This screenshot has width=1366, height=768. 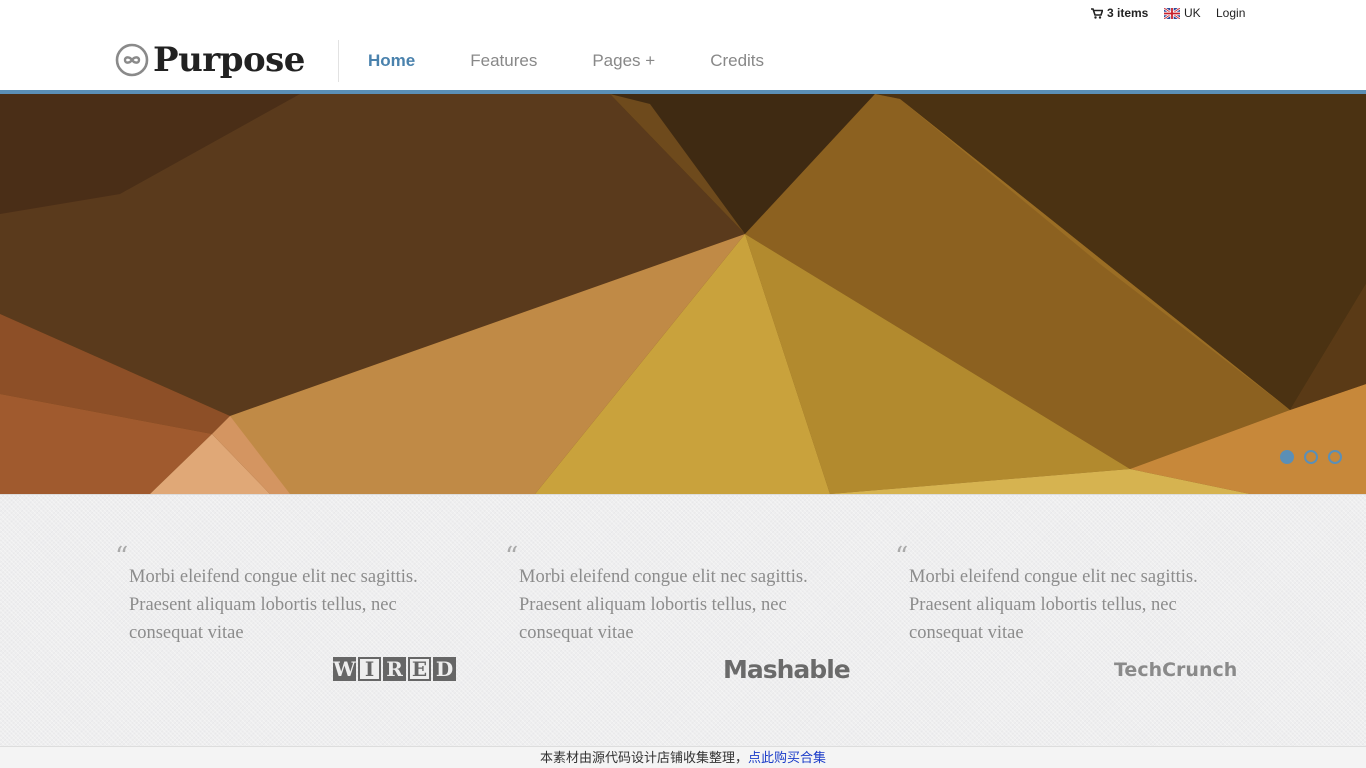 What do you see at coordinates (787, 757) in the screenshot?
I see `footer-link: 点此购买合集` at bounding box center [787, 757].